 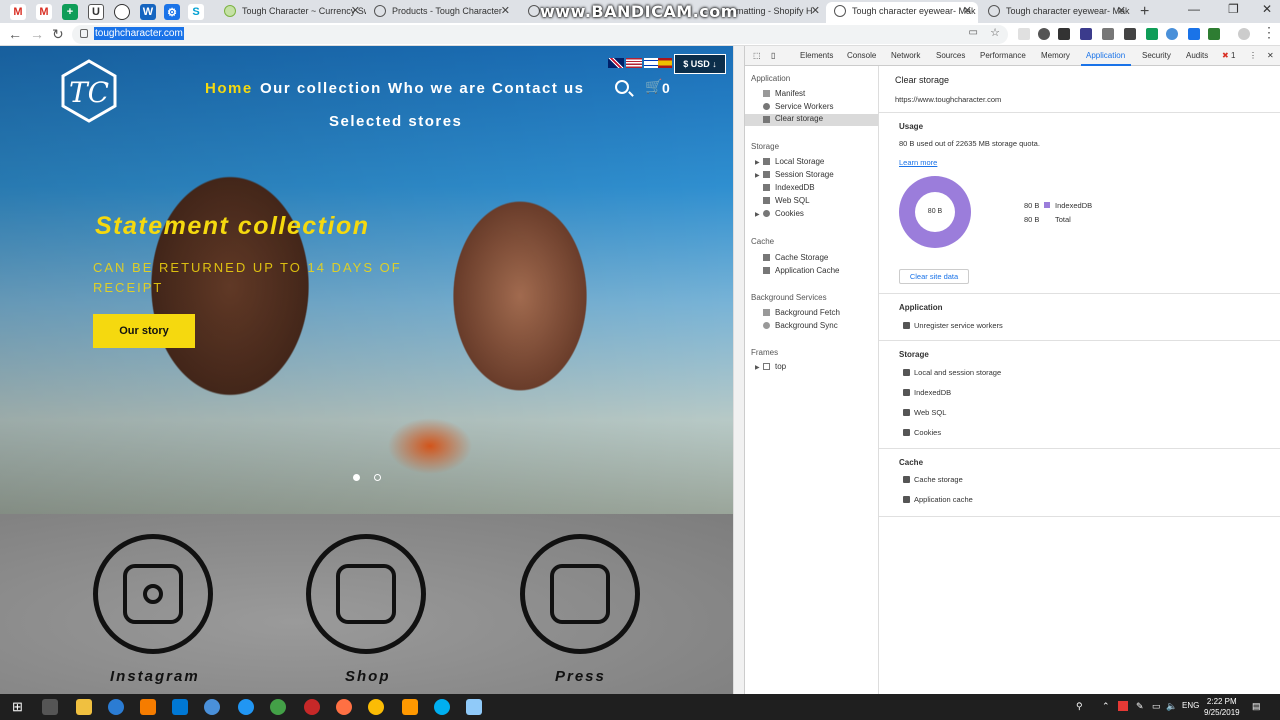 I want to click on shield-icon: U, so click(x=96, y=12).